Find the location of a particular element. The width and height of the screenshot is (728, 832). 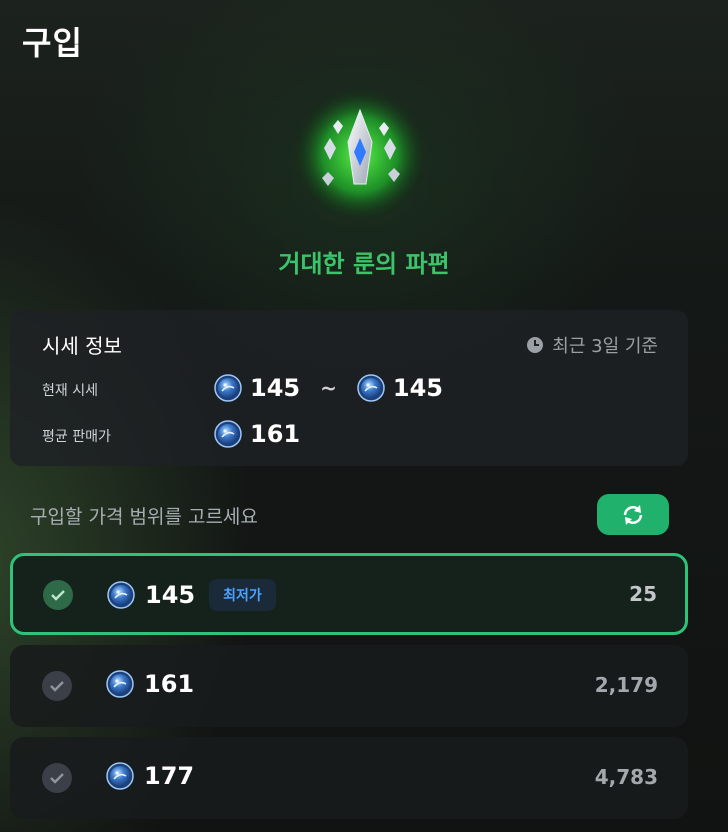

clock-icon is located at coordinates (535, 345).